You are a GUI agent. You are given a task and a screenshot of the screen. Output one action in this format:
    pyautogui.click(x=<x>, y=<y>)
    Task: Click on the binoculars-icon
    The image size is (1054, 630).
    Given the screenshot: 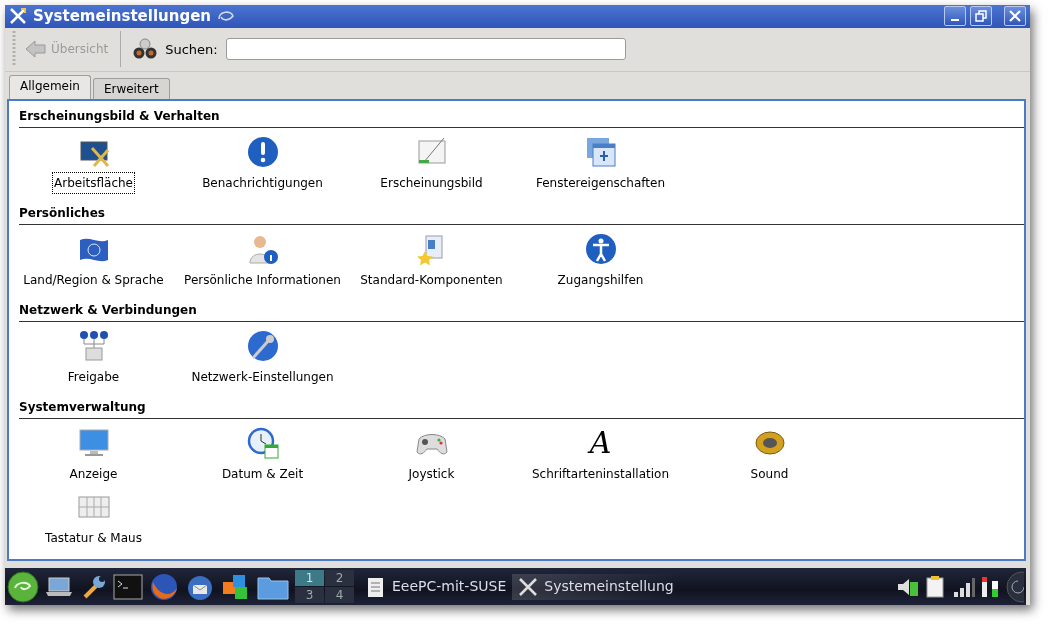 What is the action you would take?
    pyautogui.click(x=145, y=49)
    